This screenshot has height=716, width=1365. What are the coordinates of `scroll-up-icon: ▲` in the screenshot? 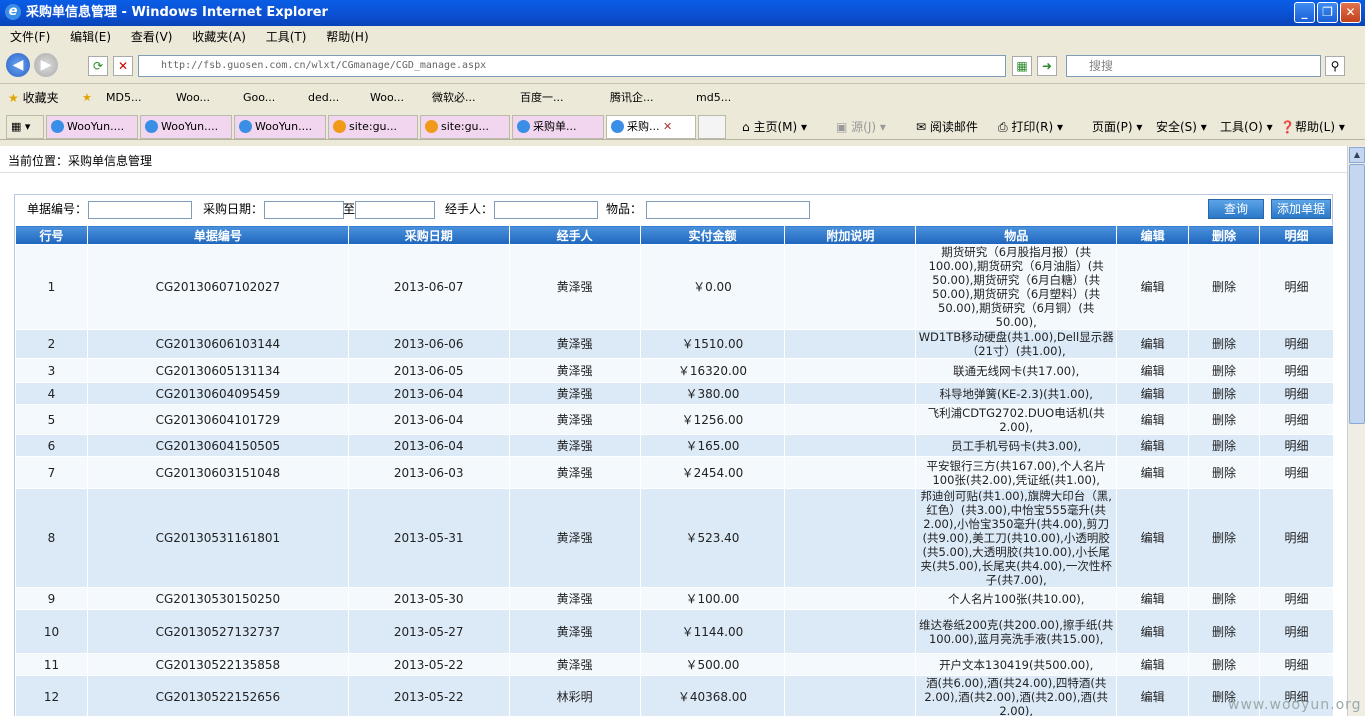 It's located at (1357, 155).